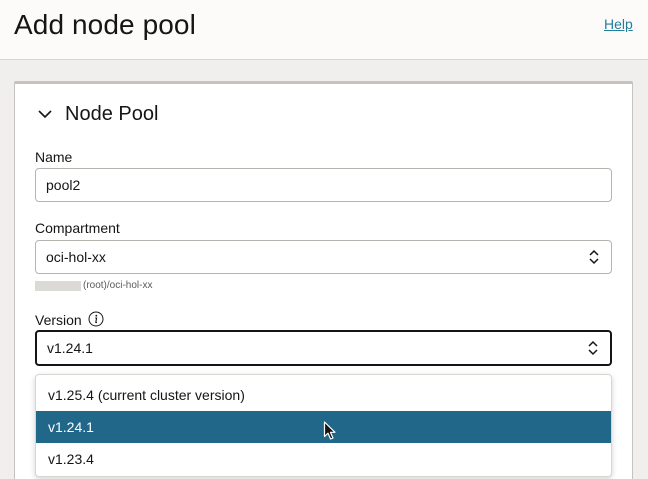  What do you see at coordinates (112, 113) in the screenshot?
I see `section-title: Node Pool` at bounding box center [112, 113].